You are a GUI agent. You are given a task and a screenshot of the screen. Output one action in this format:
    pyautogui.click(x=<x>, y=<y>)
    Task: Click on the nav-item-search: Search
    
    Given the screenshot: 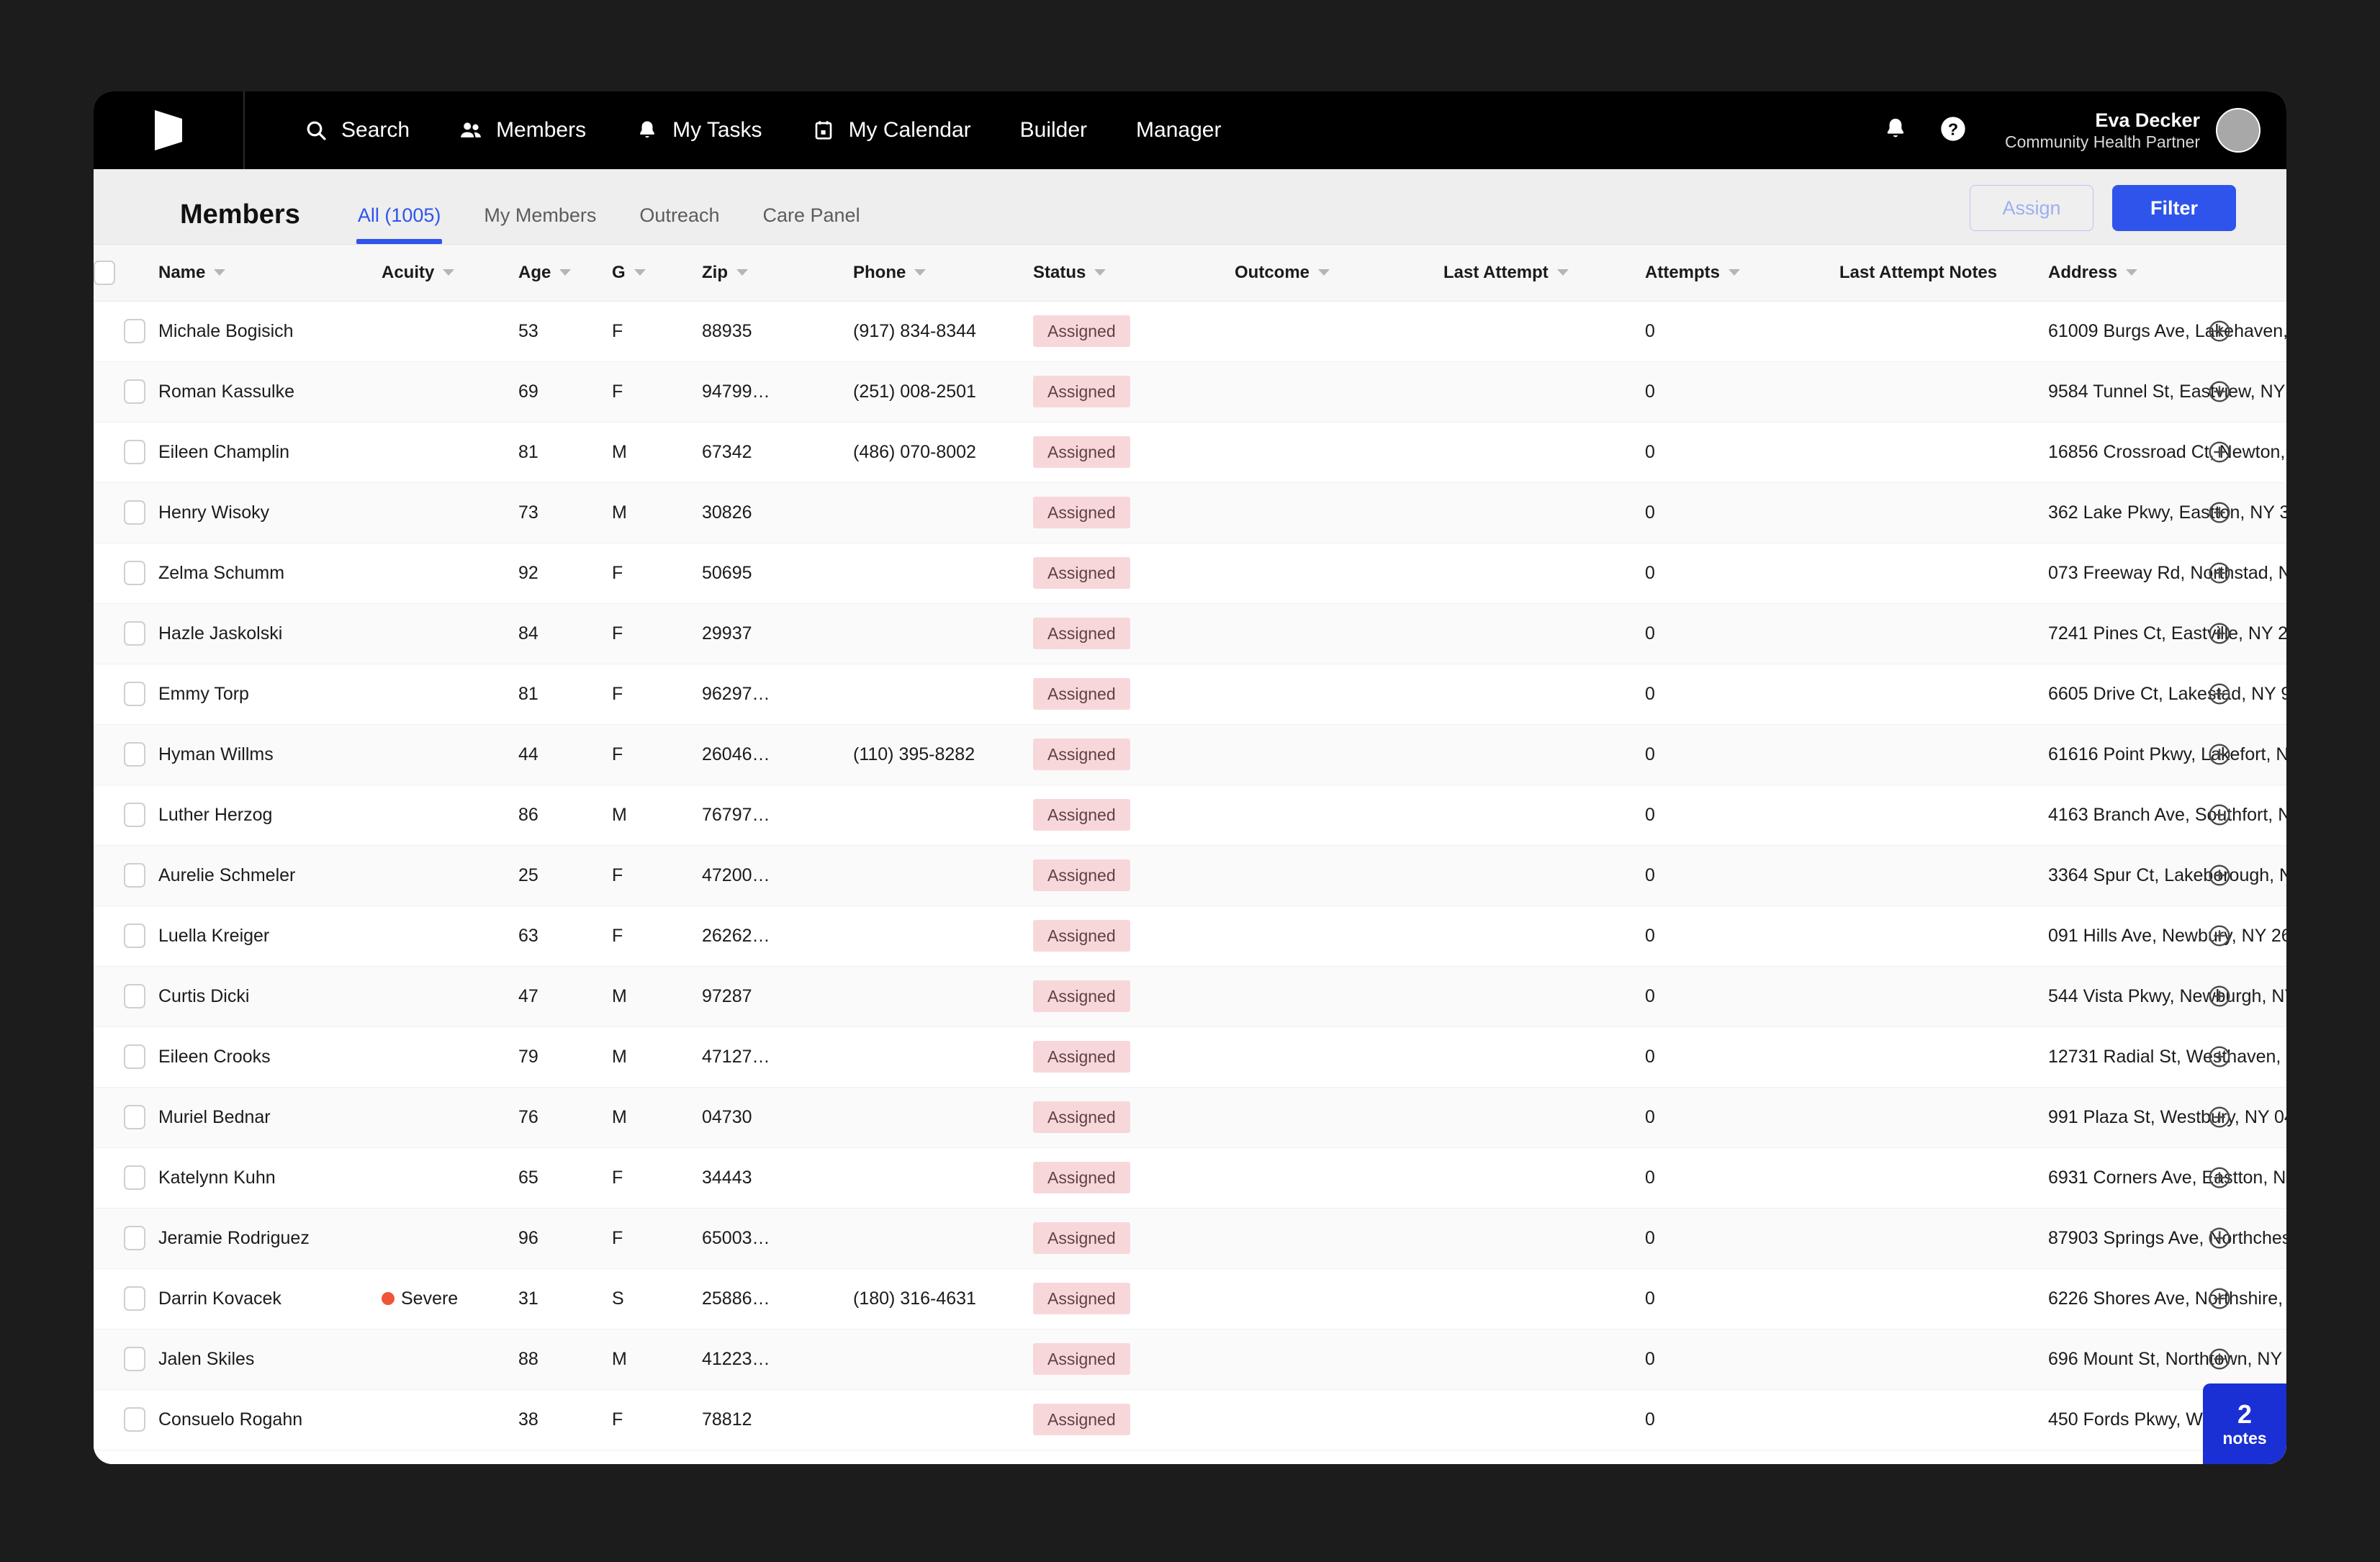 What is the action you would take?
    pyautogui.click(x=356, y=130)
    